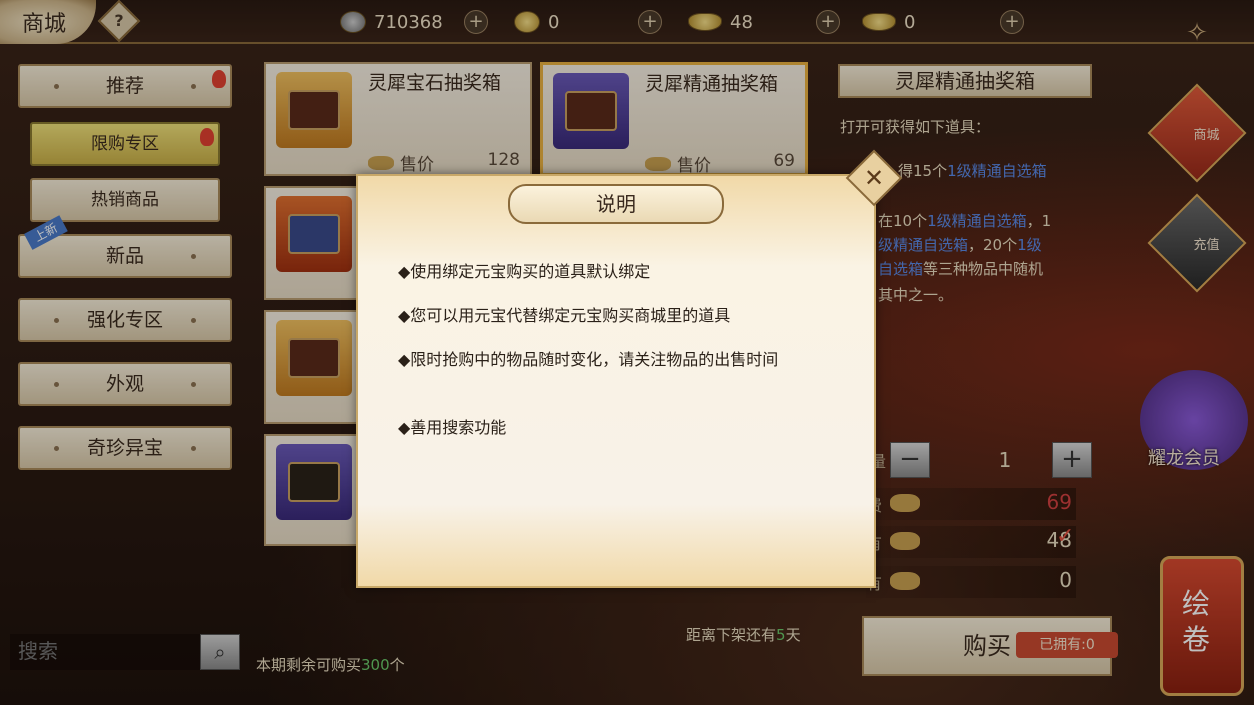 The height and width of the screenshot is (705, 1254). I want to click on dialog-rule: ◆使用绑定元宝购买的道具默认绑定, so click(524, 271).